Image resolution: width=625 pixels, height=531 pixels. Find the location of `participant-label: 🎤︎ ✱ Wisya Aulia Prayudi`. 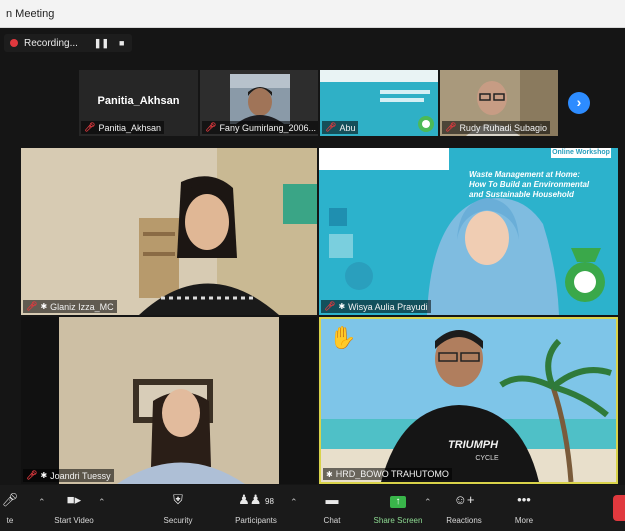

participant-label: 🎤︎ ✱ Wisya Aulia Prayudi is located at coordinates (376, 306).